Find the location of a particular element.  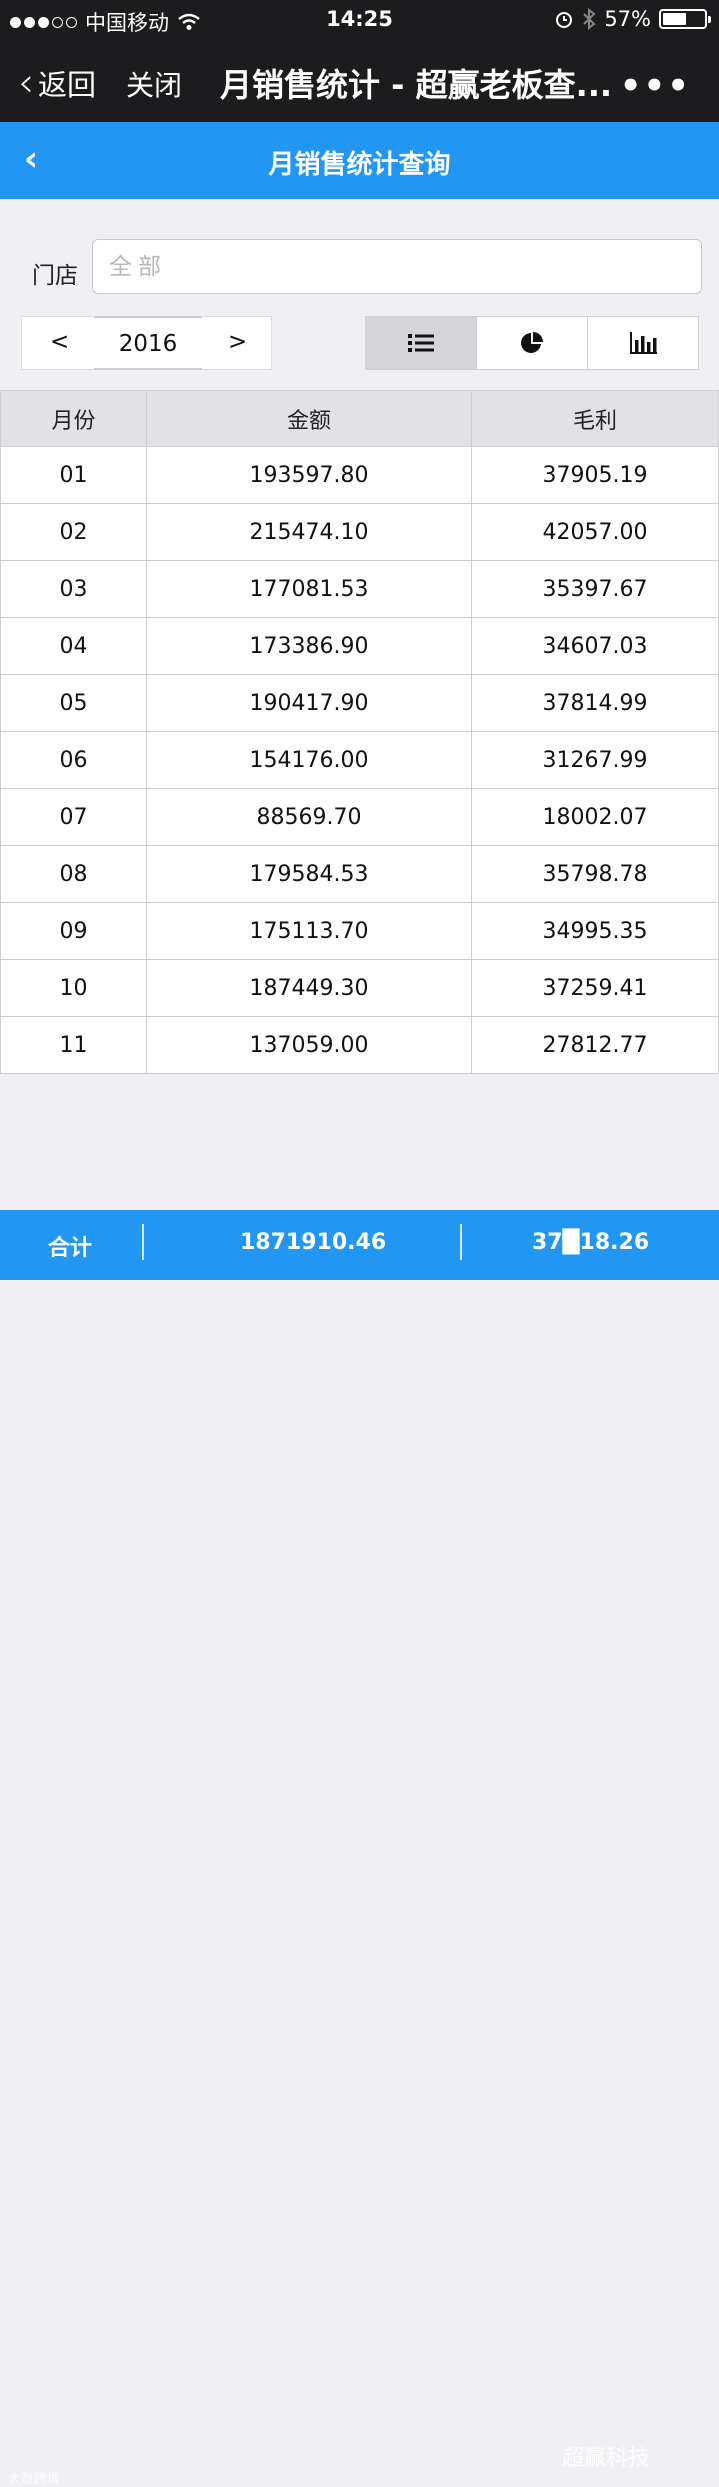

cell-profit: 31267.99 is located at coordinates (595, 760).